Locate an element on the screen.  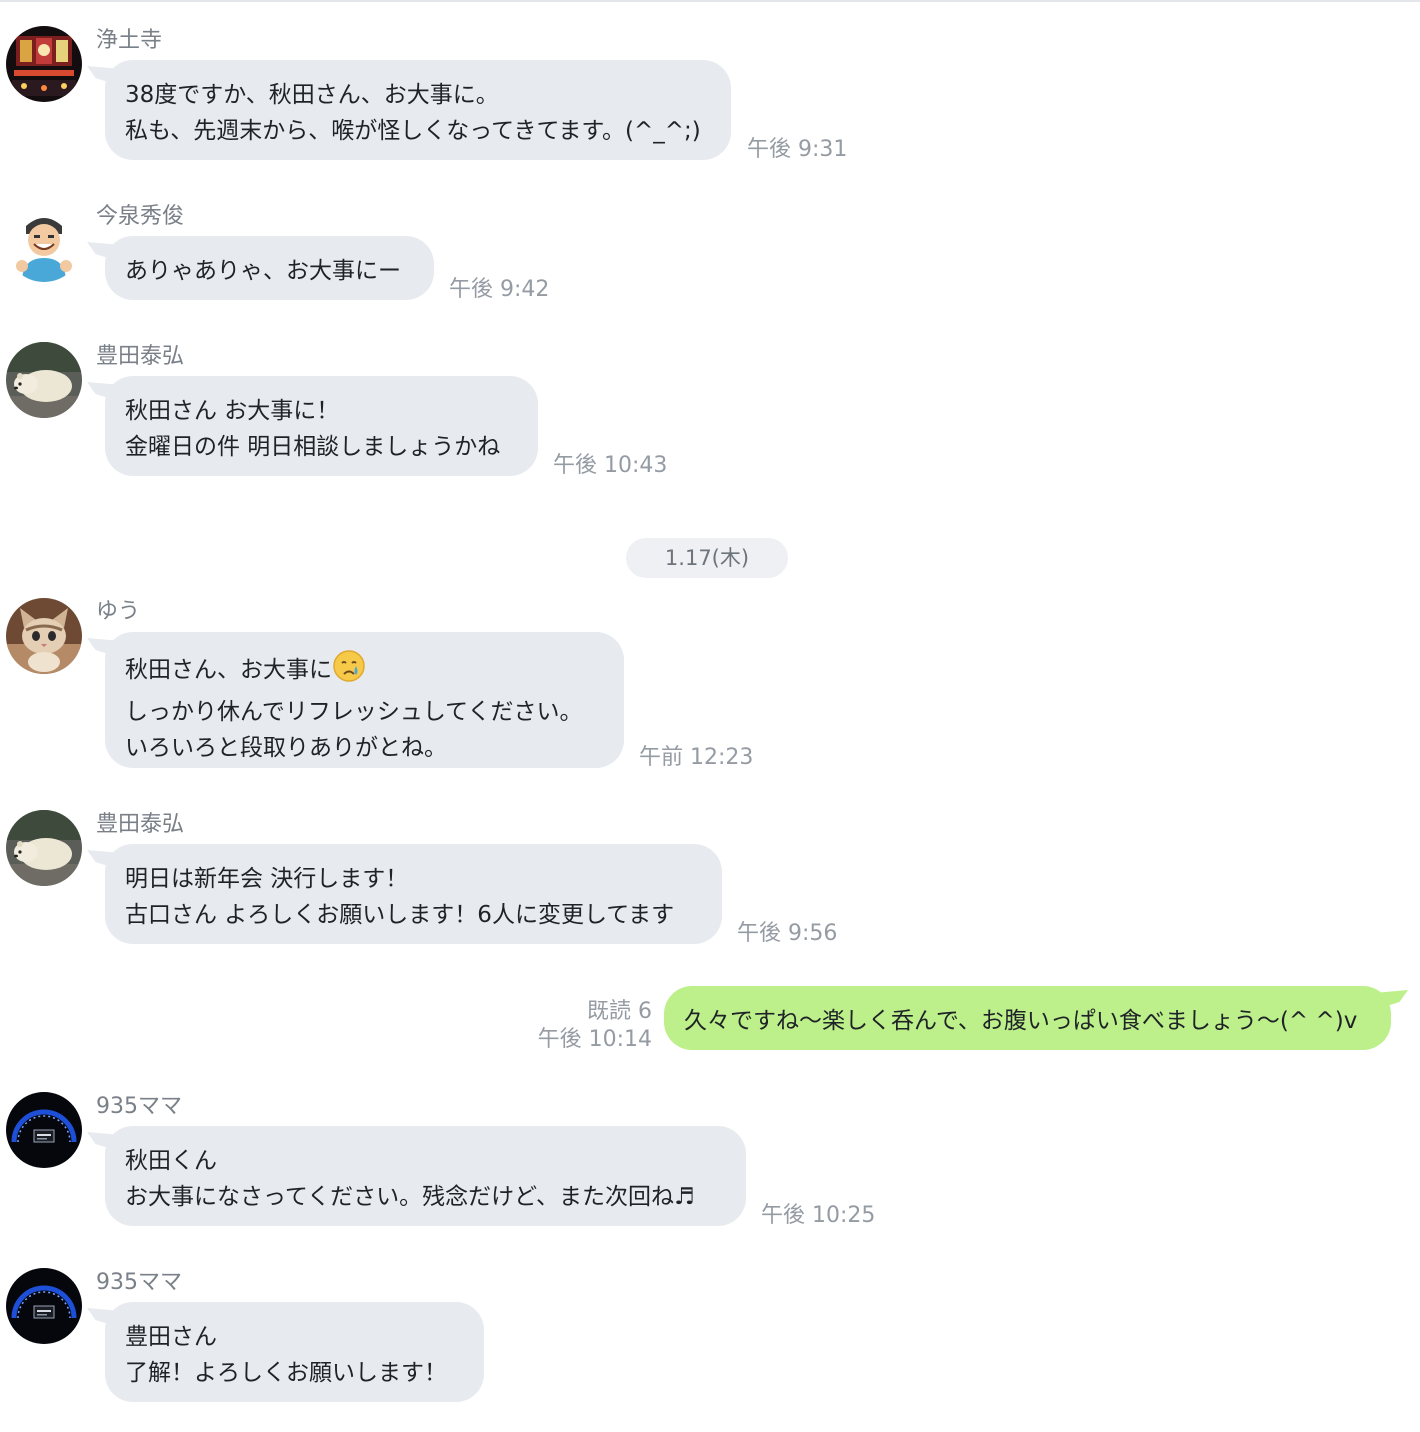
message-bubble: ありゃありゃ、お大事にー is located at coordinates (269, 268).